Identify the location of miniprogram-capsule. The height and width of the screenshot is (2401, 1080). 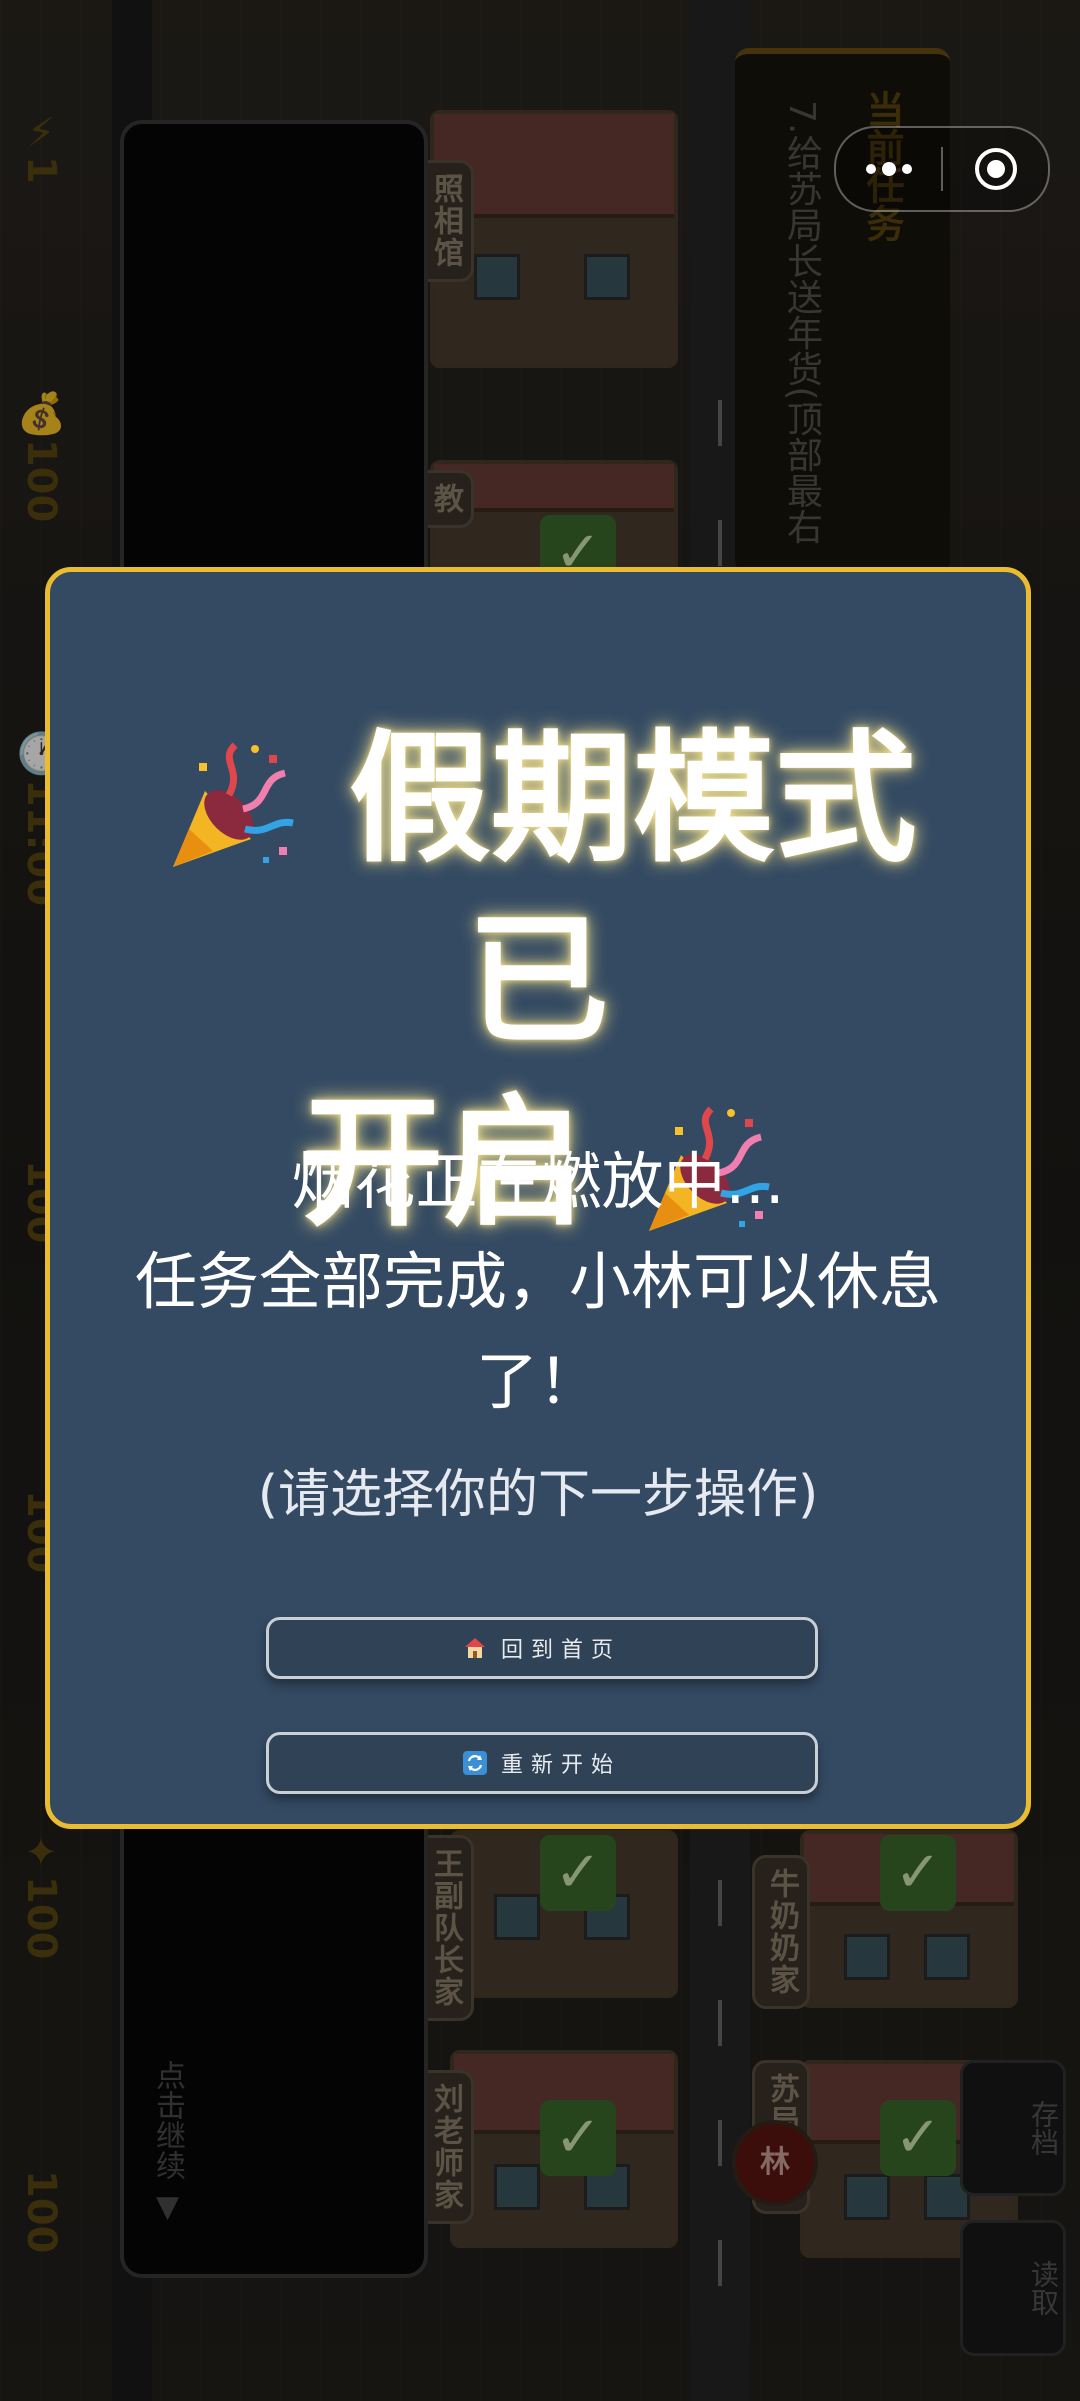
(942, 169).